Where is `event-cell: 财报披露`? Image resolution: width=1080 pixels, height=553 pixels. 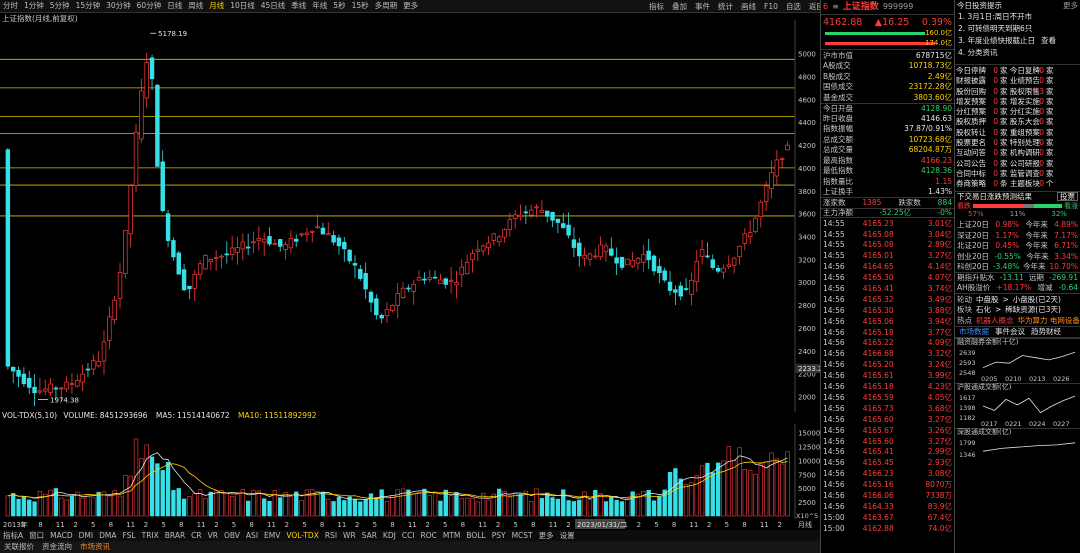
event-cell: 财报披露 is located at coordinates (971, 81).